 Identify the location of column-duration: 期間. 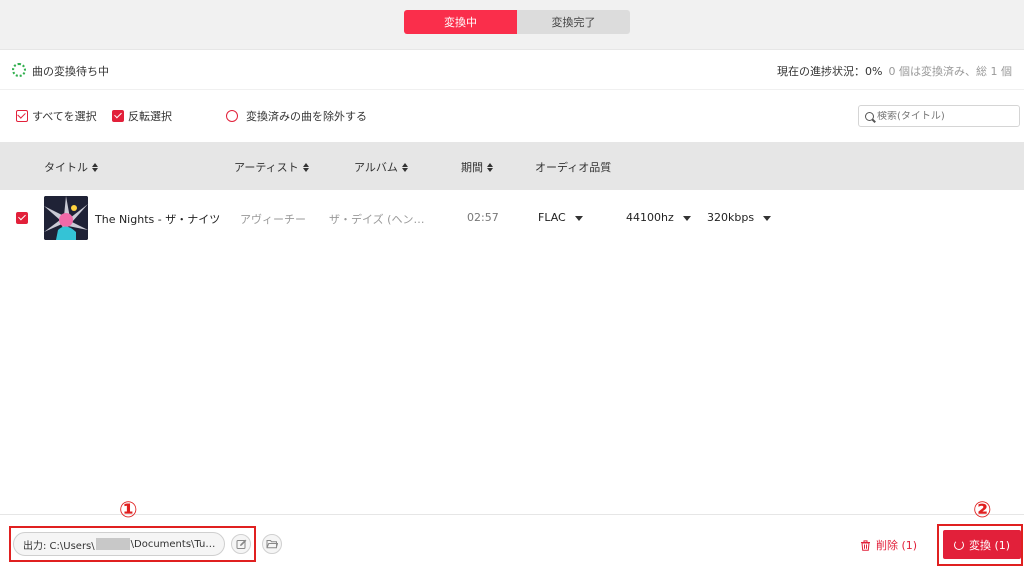
(477, 167).